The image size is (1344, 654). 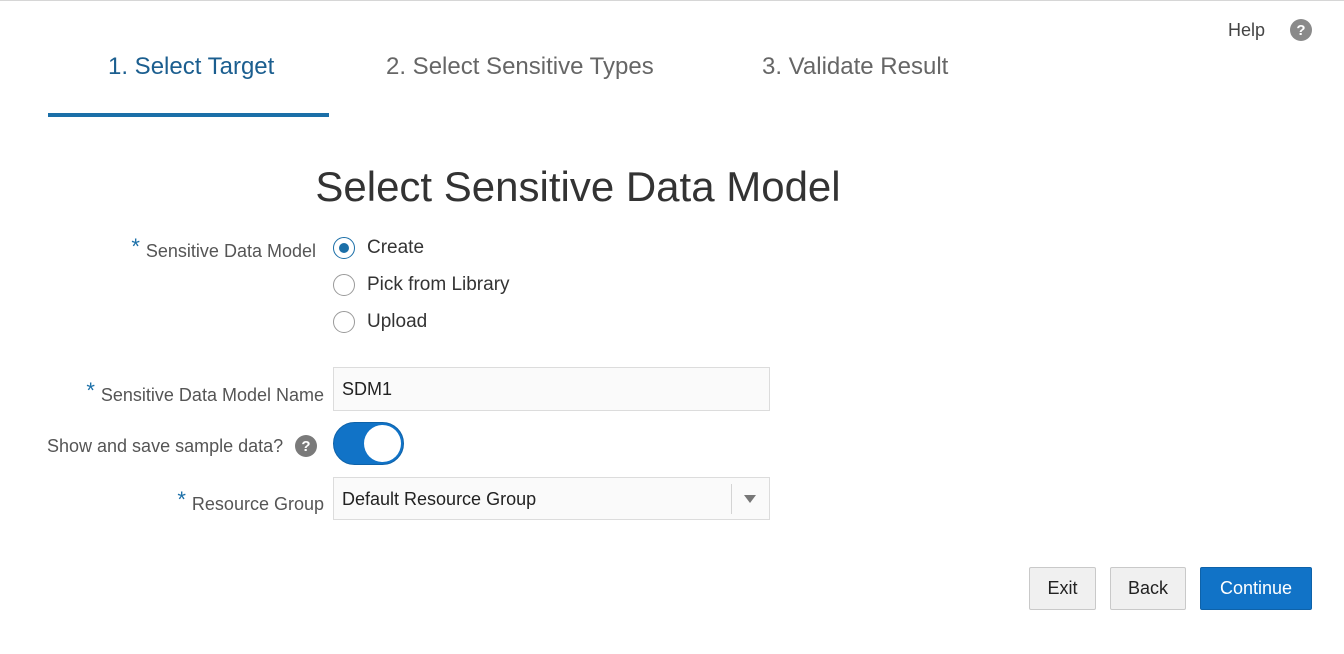 I want to click on select-divider, so click(x=731, y=499).